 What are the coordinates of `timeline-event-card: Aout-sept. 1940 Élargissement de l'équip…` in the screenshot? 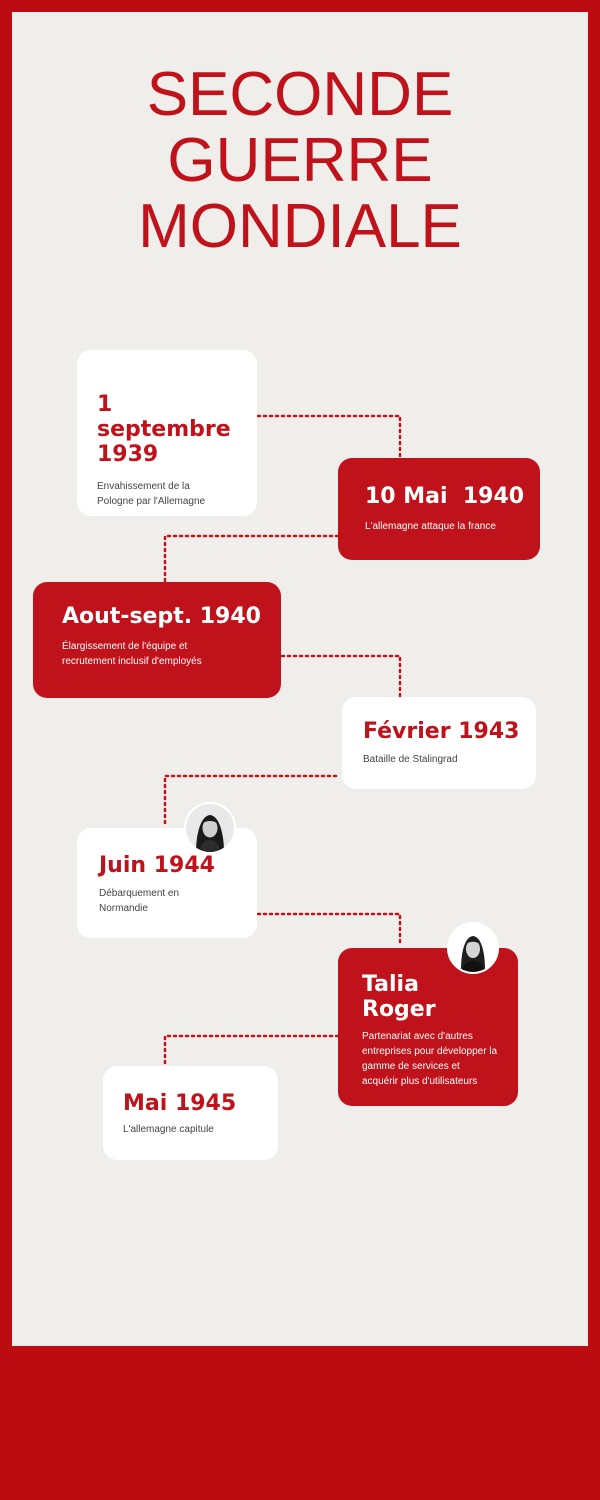 It's located at (157, 640).